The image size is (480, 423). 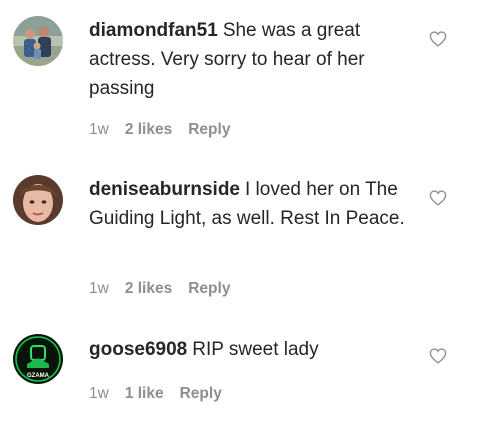 What do you see at coordinates (164, 189) in the screenshot?
I see `comment-username: deniseaburnside` at bounding box center [164, 189].